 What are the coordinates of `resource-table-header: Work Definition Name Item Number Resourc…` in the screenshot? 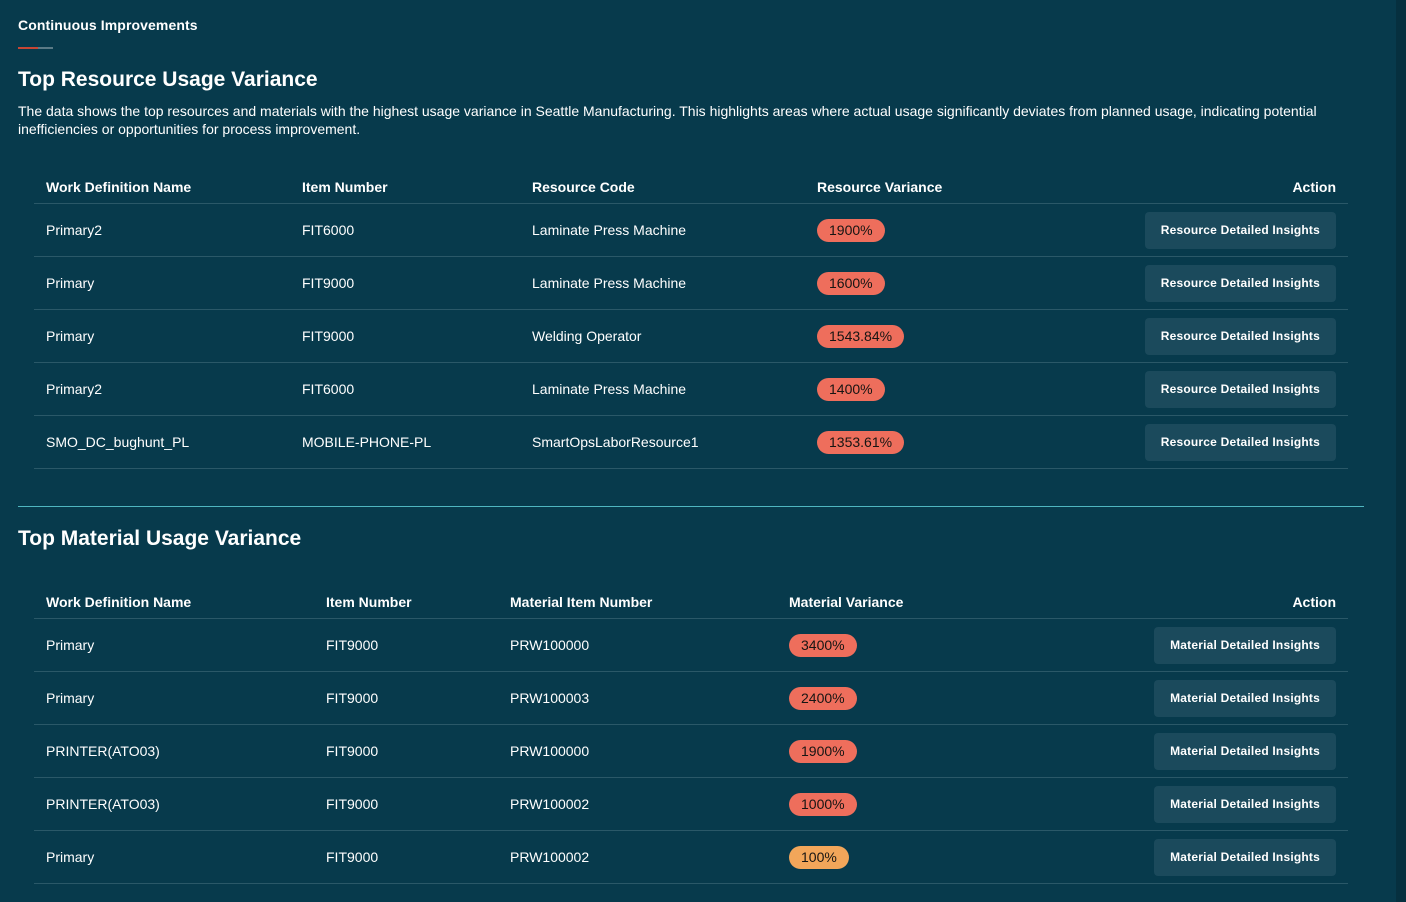 It's located at (691, 187).